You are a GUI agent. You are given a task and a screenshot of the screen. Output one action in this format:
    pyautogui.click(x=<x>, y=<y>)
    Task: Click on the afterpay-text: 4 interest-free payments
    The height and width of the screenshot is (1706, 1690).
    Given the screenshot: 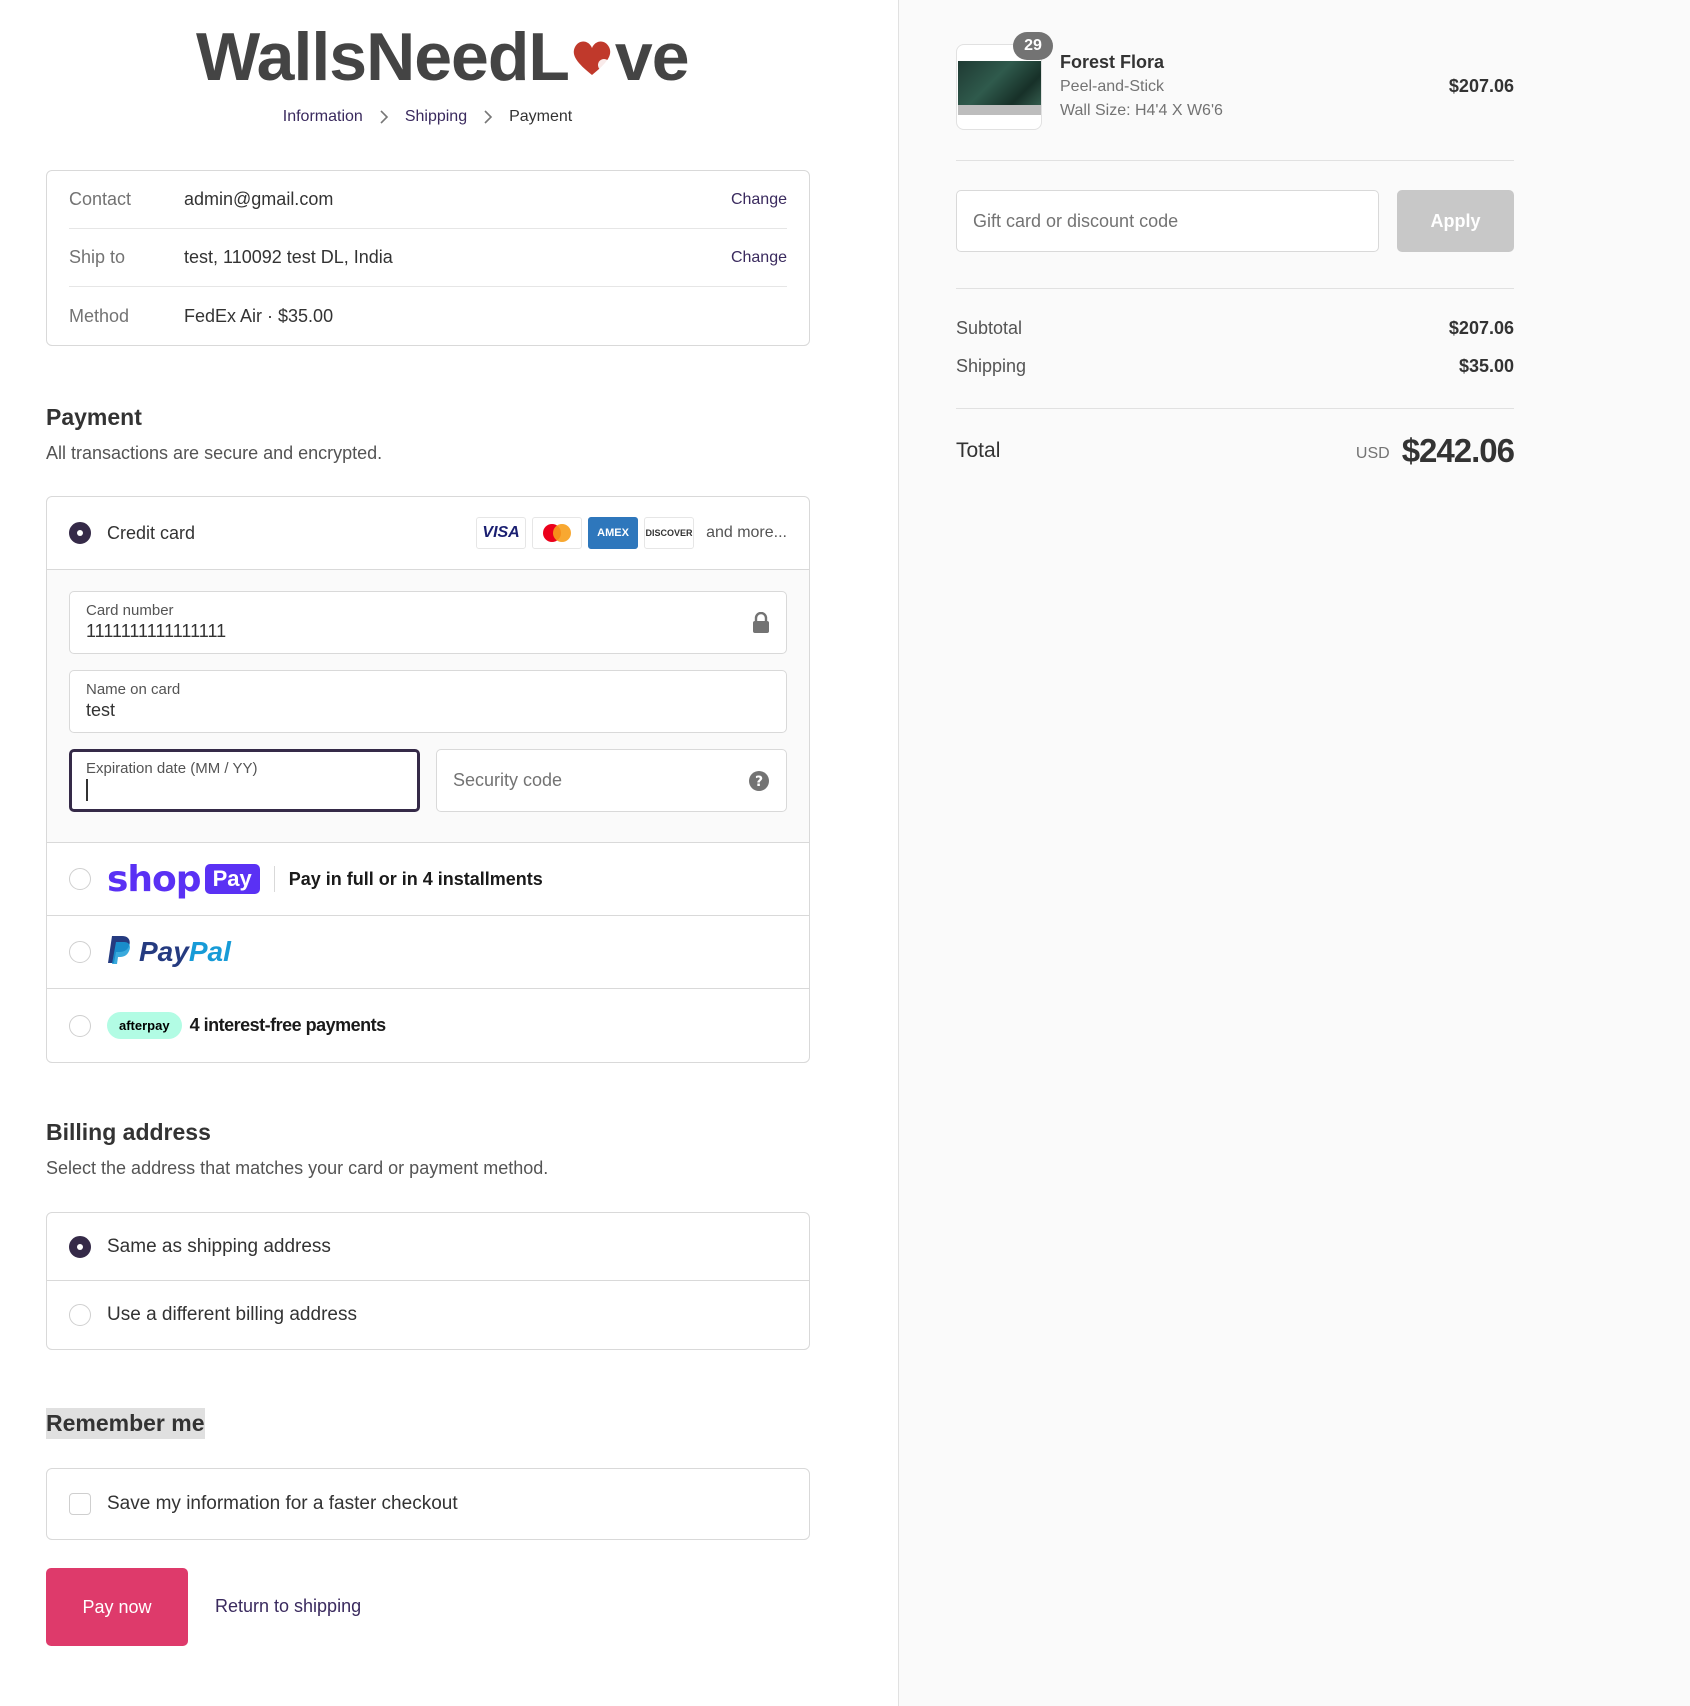 What is the action you would take?
    pyautogui.click(x=288, y=1025)
    